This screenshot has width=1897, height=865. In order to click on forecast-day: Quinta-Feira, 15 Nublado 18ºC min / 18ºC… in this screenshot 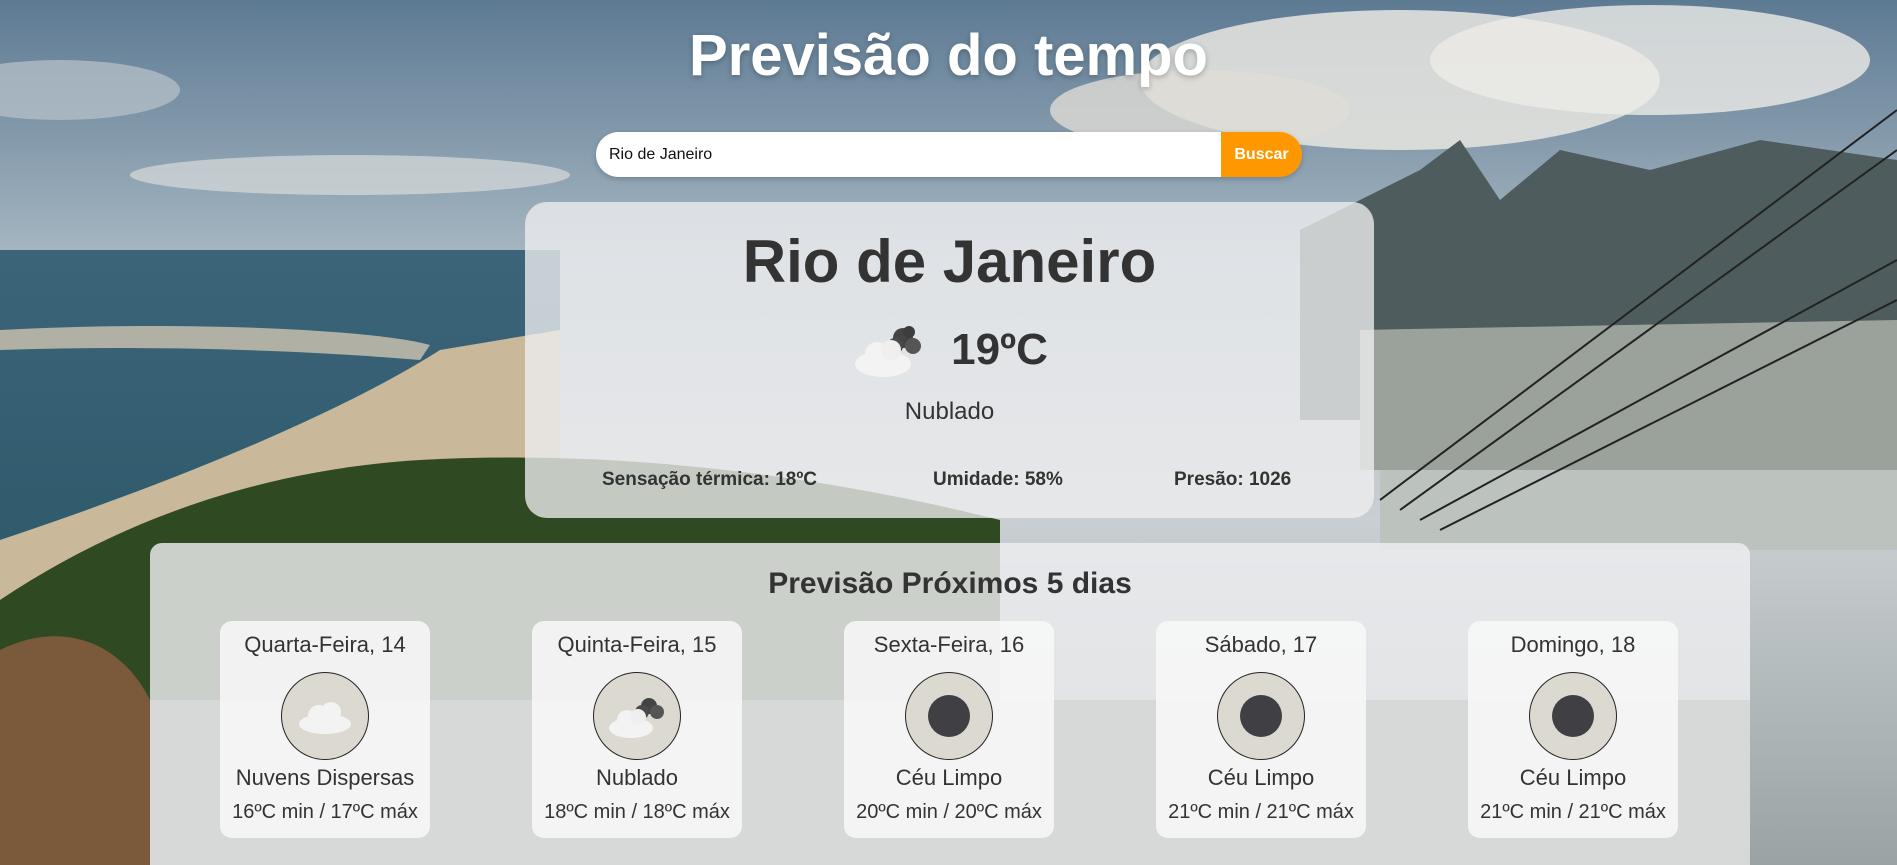, I will do `click(637, 729)`.